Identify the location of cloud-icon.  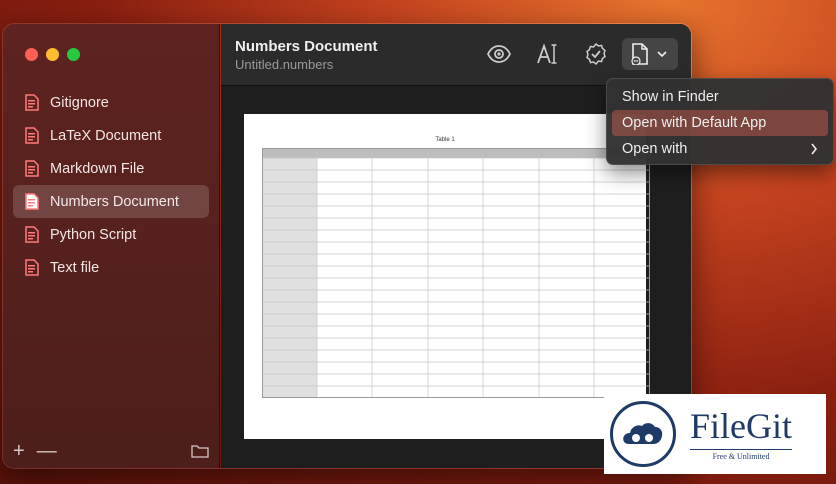
(643, 433).